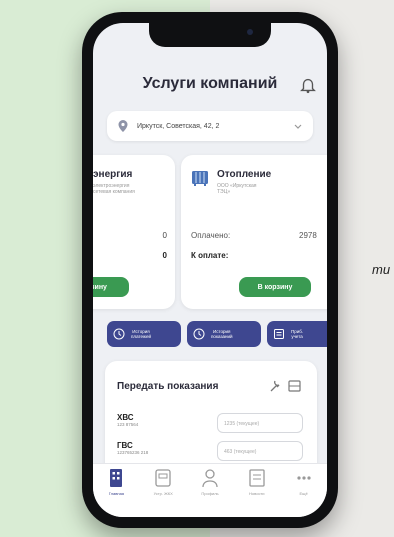 This screenshot has width=394, height=537. Describe the element at coordinates (381, 269) in the screenshot. I see `background-text: ти` at that location.